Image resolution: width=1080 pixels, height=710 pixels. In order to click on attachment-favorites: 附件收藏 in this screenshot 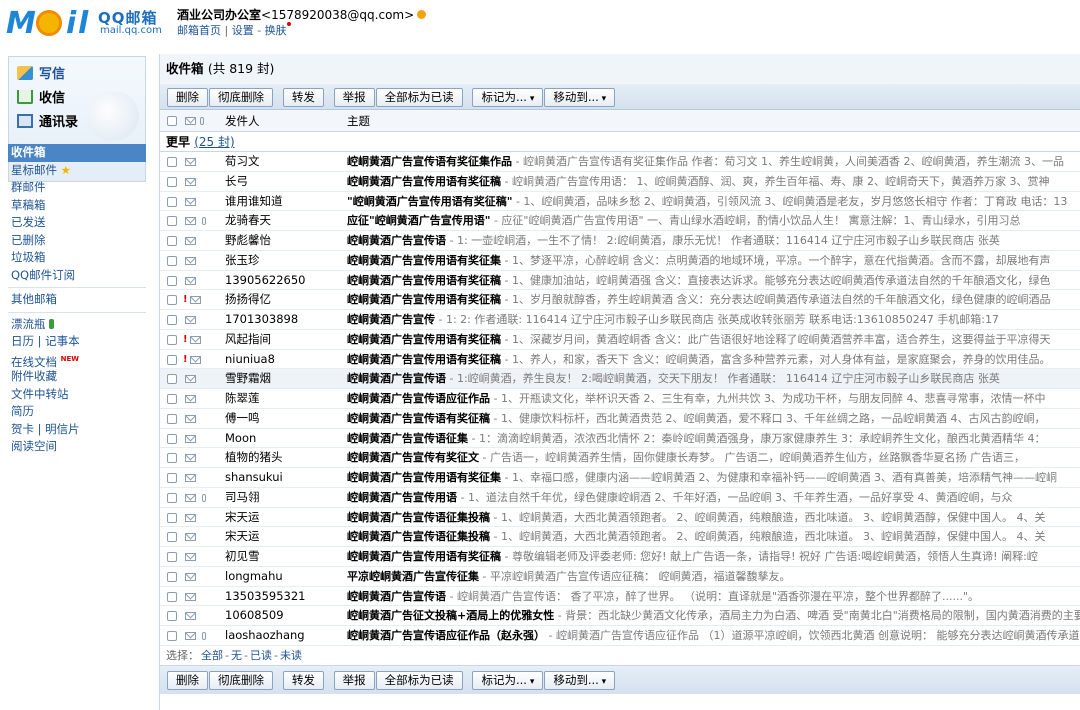, I will do `click(77, 377)`.